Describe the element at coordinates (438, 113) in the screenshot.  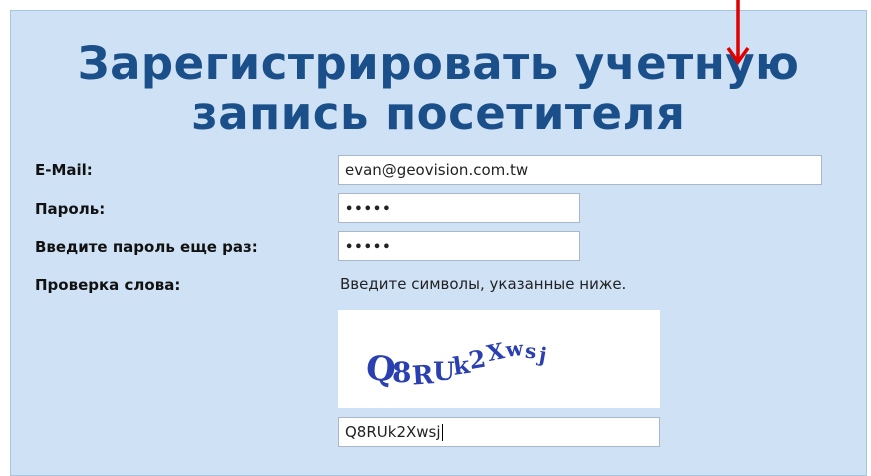
I see `title-line-2: запись посетителя` at that location.